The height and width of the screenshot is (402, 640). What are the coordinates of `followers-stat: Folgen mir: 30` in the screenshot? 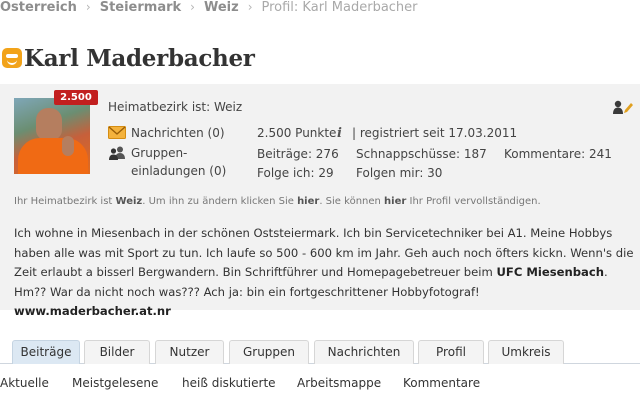 It's located at (399, 173).